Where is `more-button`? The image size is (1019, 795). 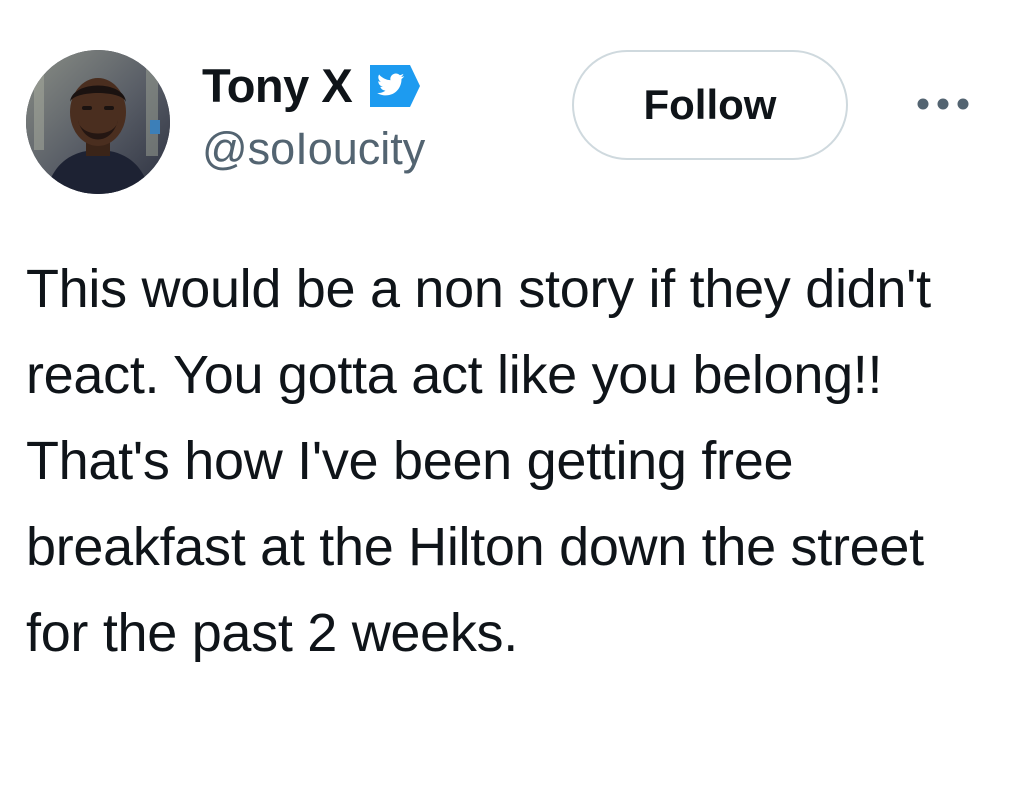
more-button is located at coordinates (943, 104).